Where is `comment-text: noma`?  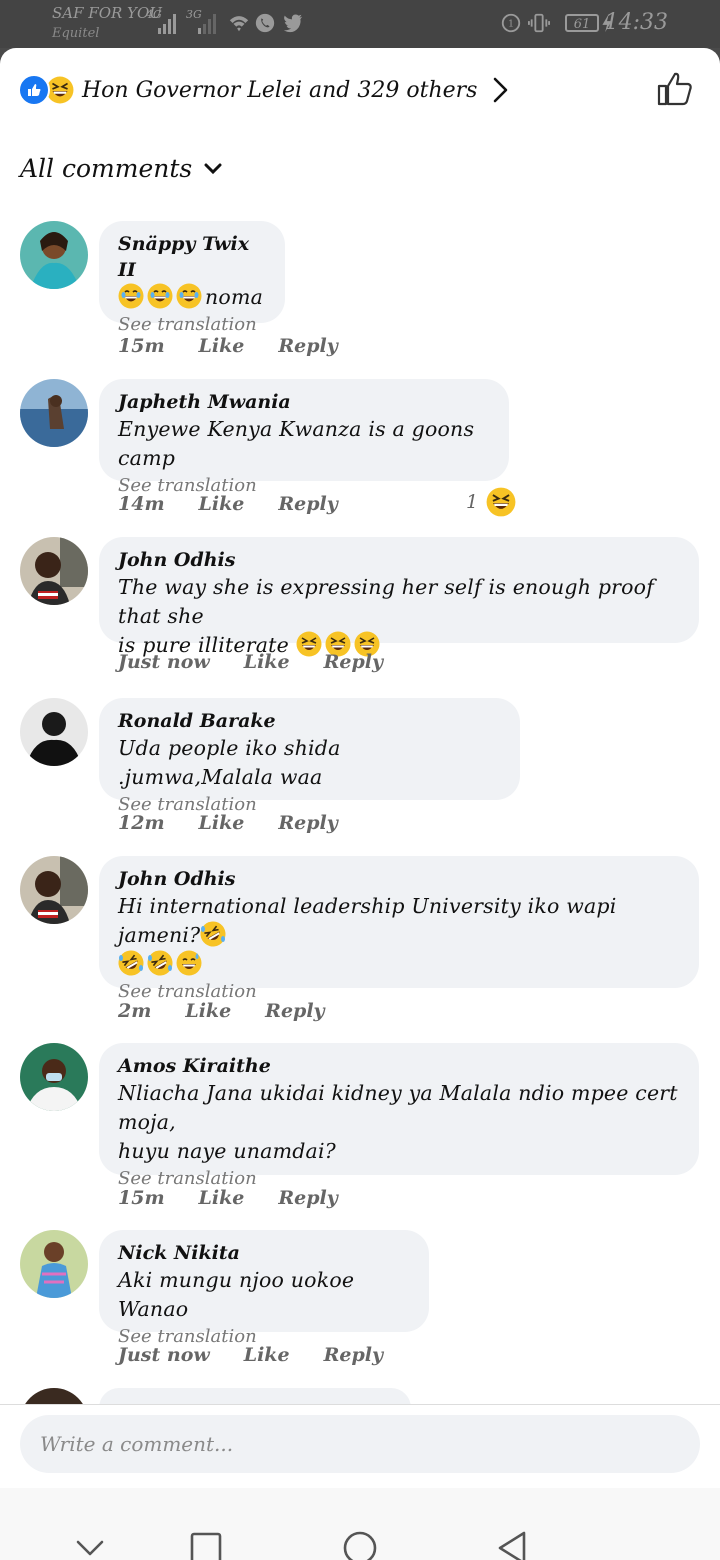 comment-text: noma is located at coordinates (234, 297).